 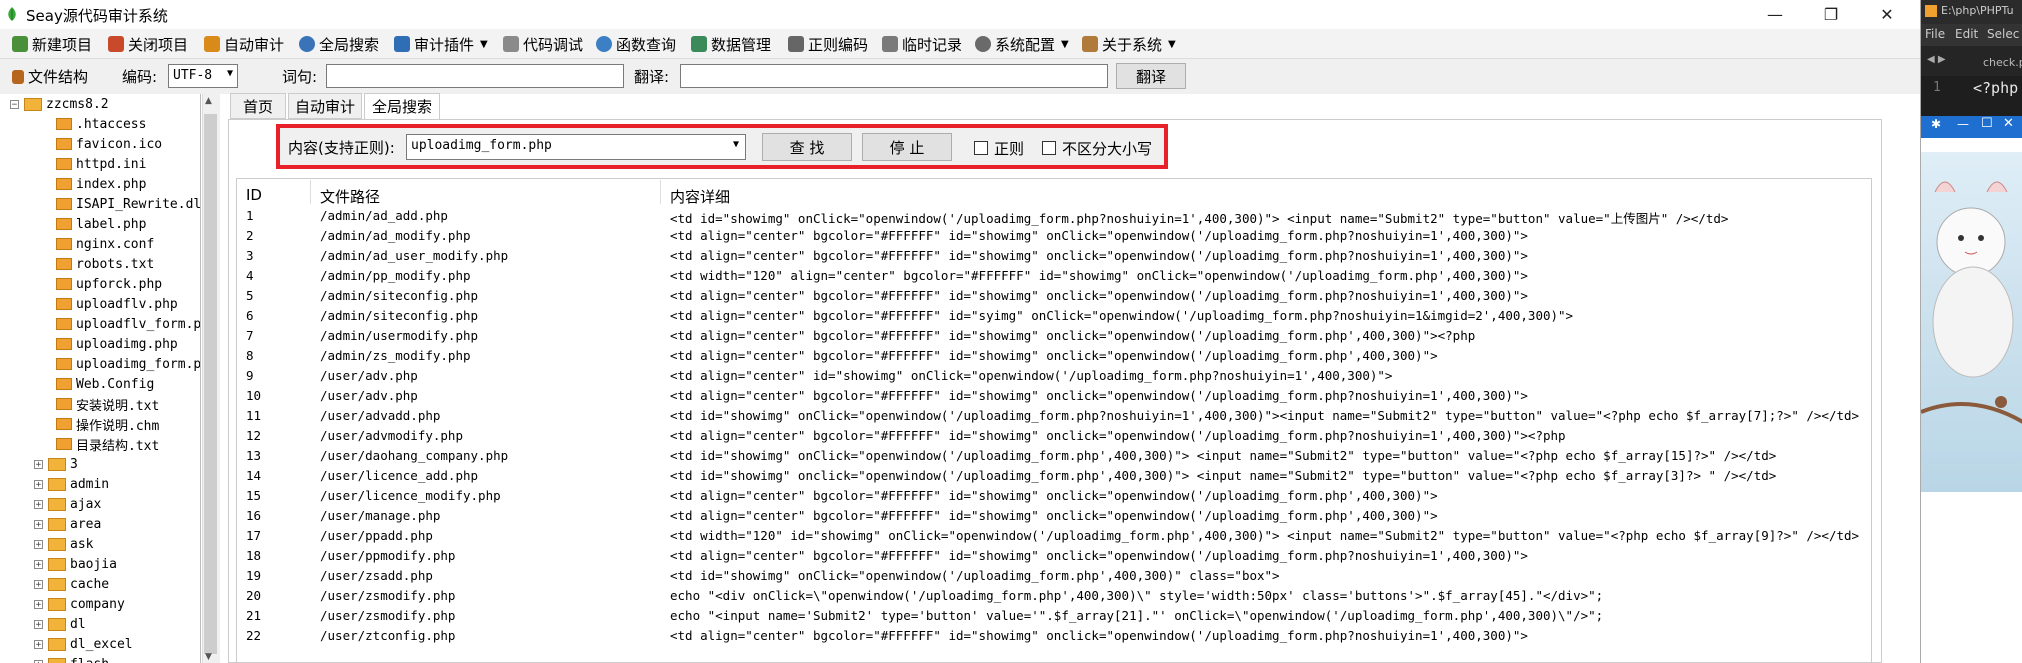 What do you see at coordinates (700, 196) in the screenshot?
I see `col-header-detail: 内容详细` at bounding box center [700, 196].